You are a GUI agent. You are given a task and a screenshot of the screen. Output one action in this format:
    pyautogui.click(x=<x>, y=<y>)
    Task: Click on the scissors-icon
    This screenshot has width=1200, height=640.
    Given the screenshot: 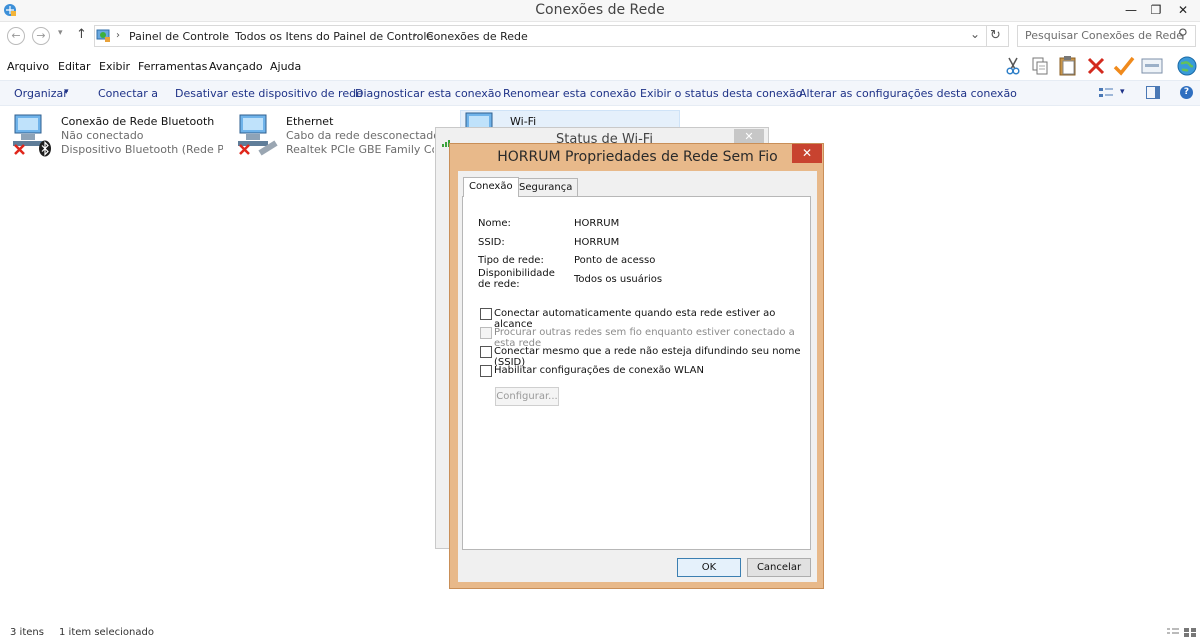 What is the action you would take?
    pyautogui.click(x=1013, y=66)
    